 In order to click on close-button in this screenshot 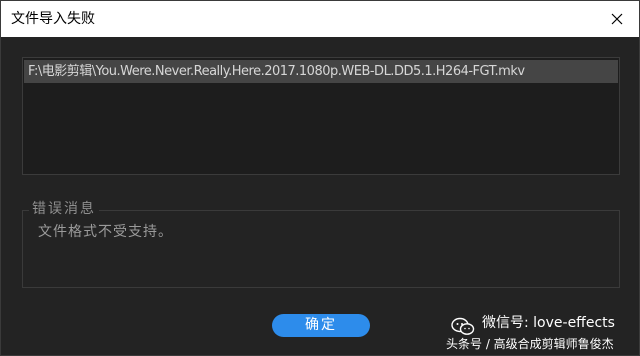, I will do `click(617, 19)`.